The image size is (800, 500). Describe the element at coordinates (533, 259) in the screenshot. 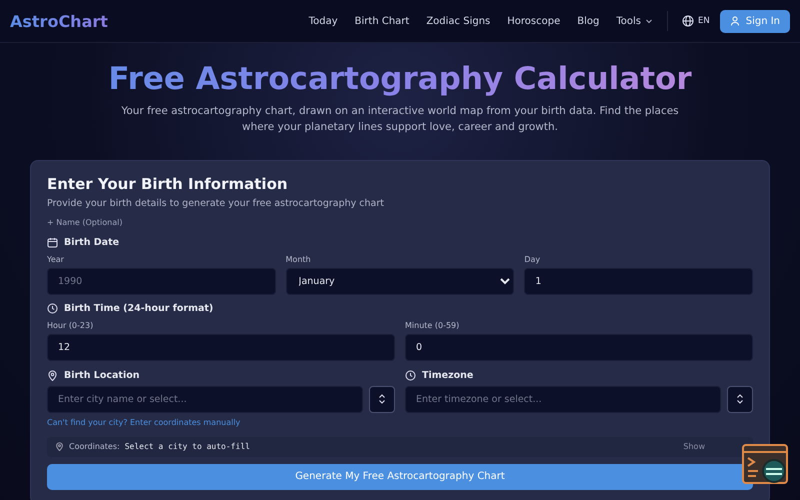

I see `field-label: Day` at that location.